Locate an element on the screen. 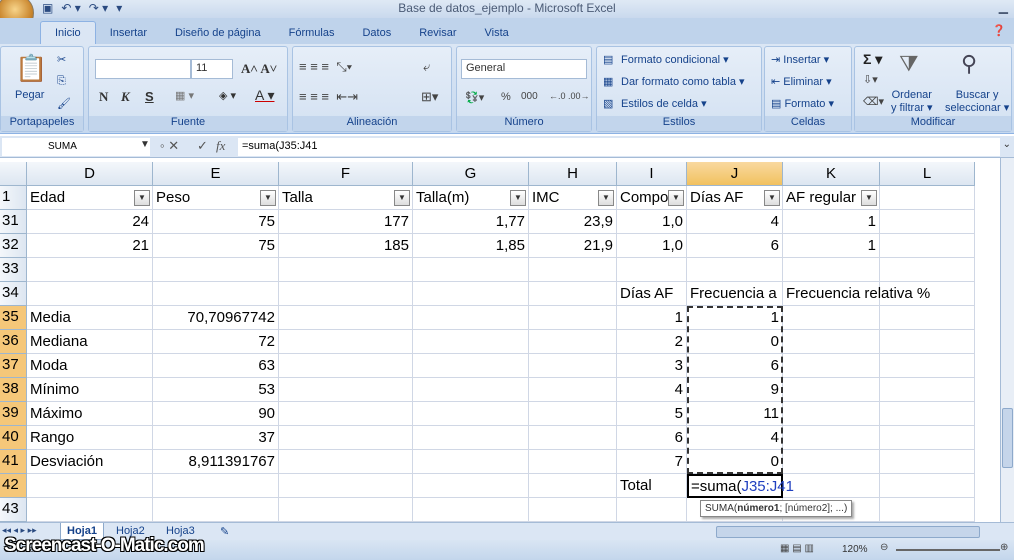 The height and width of the screenshot is (560, 1014). cell-K40 is located at coordinates (831, 438).